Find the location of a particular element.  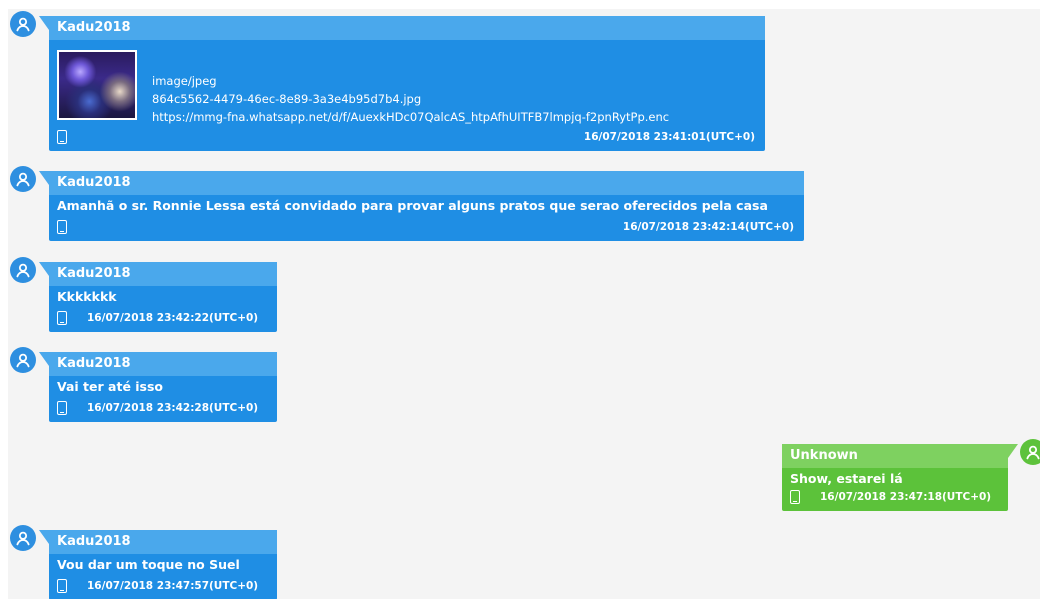

sender-name: Unknown is located at coordinates (895, 456).